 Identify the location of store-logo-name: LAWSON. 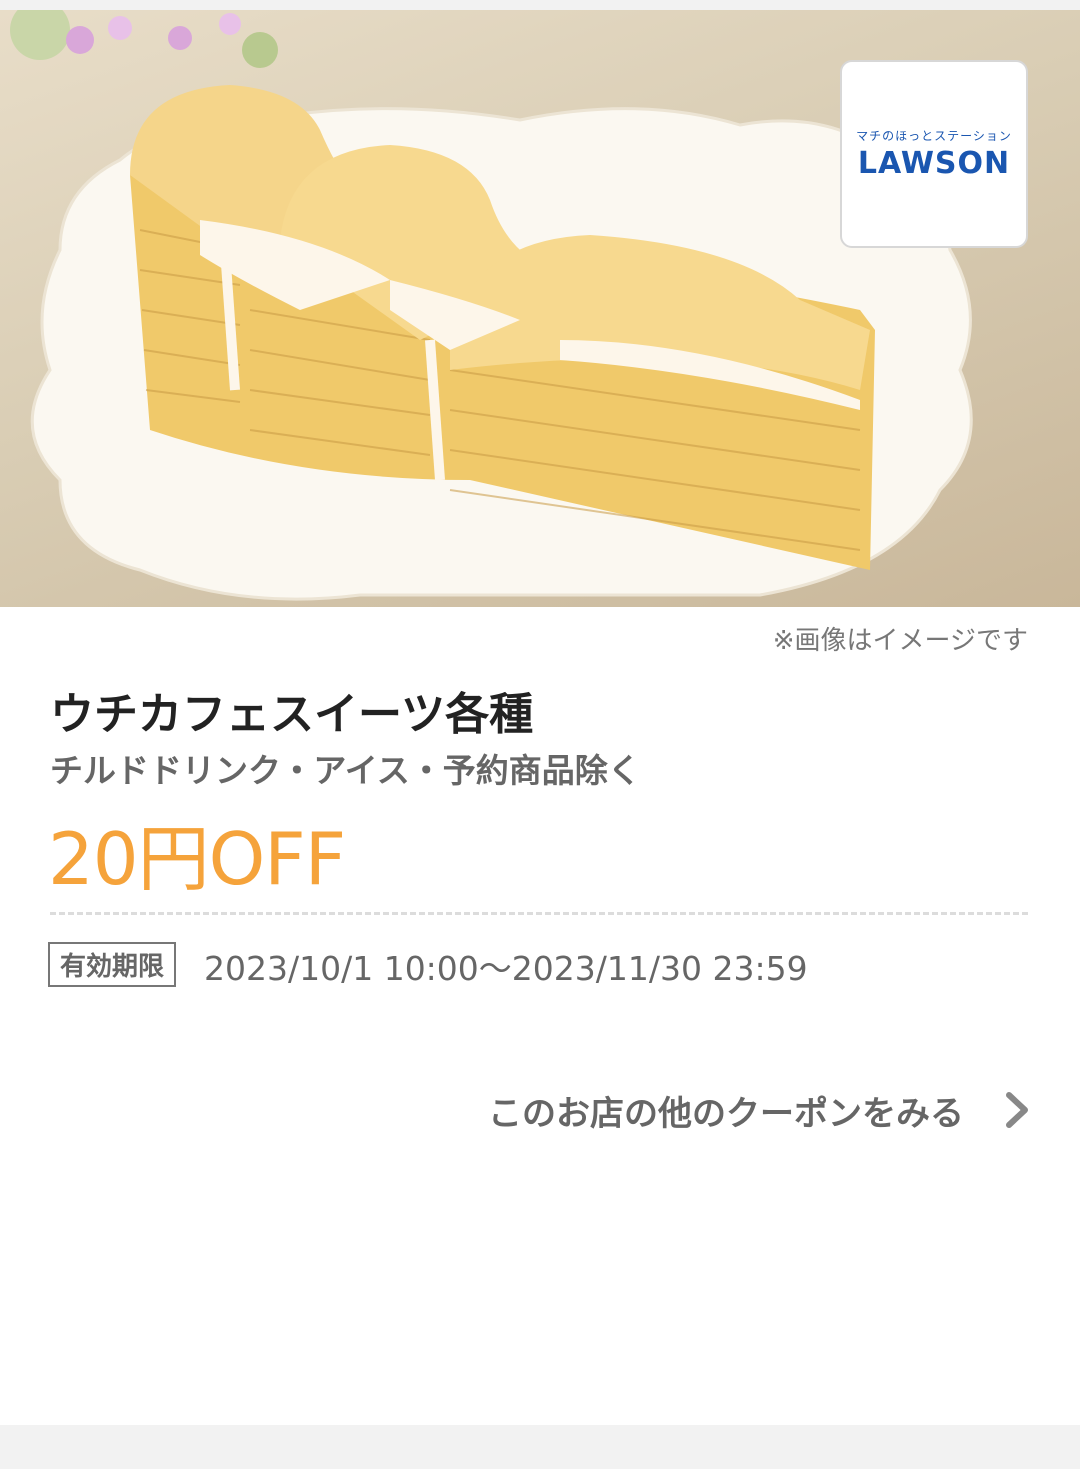
(934, 163).